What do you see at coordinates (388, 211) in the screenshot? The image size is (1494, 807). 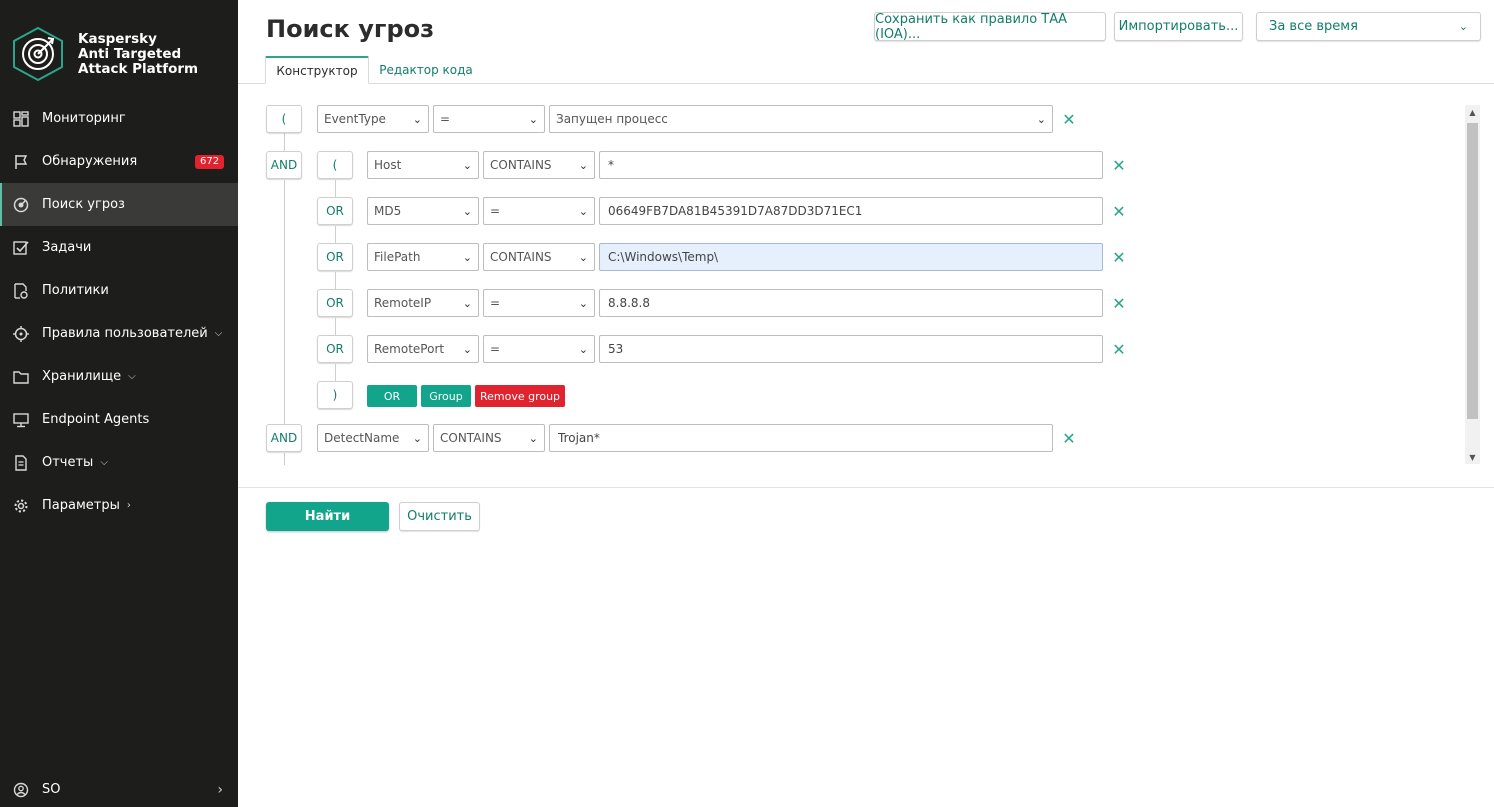 I see `field-select-value: MD5` at bounding box center [388, 211].